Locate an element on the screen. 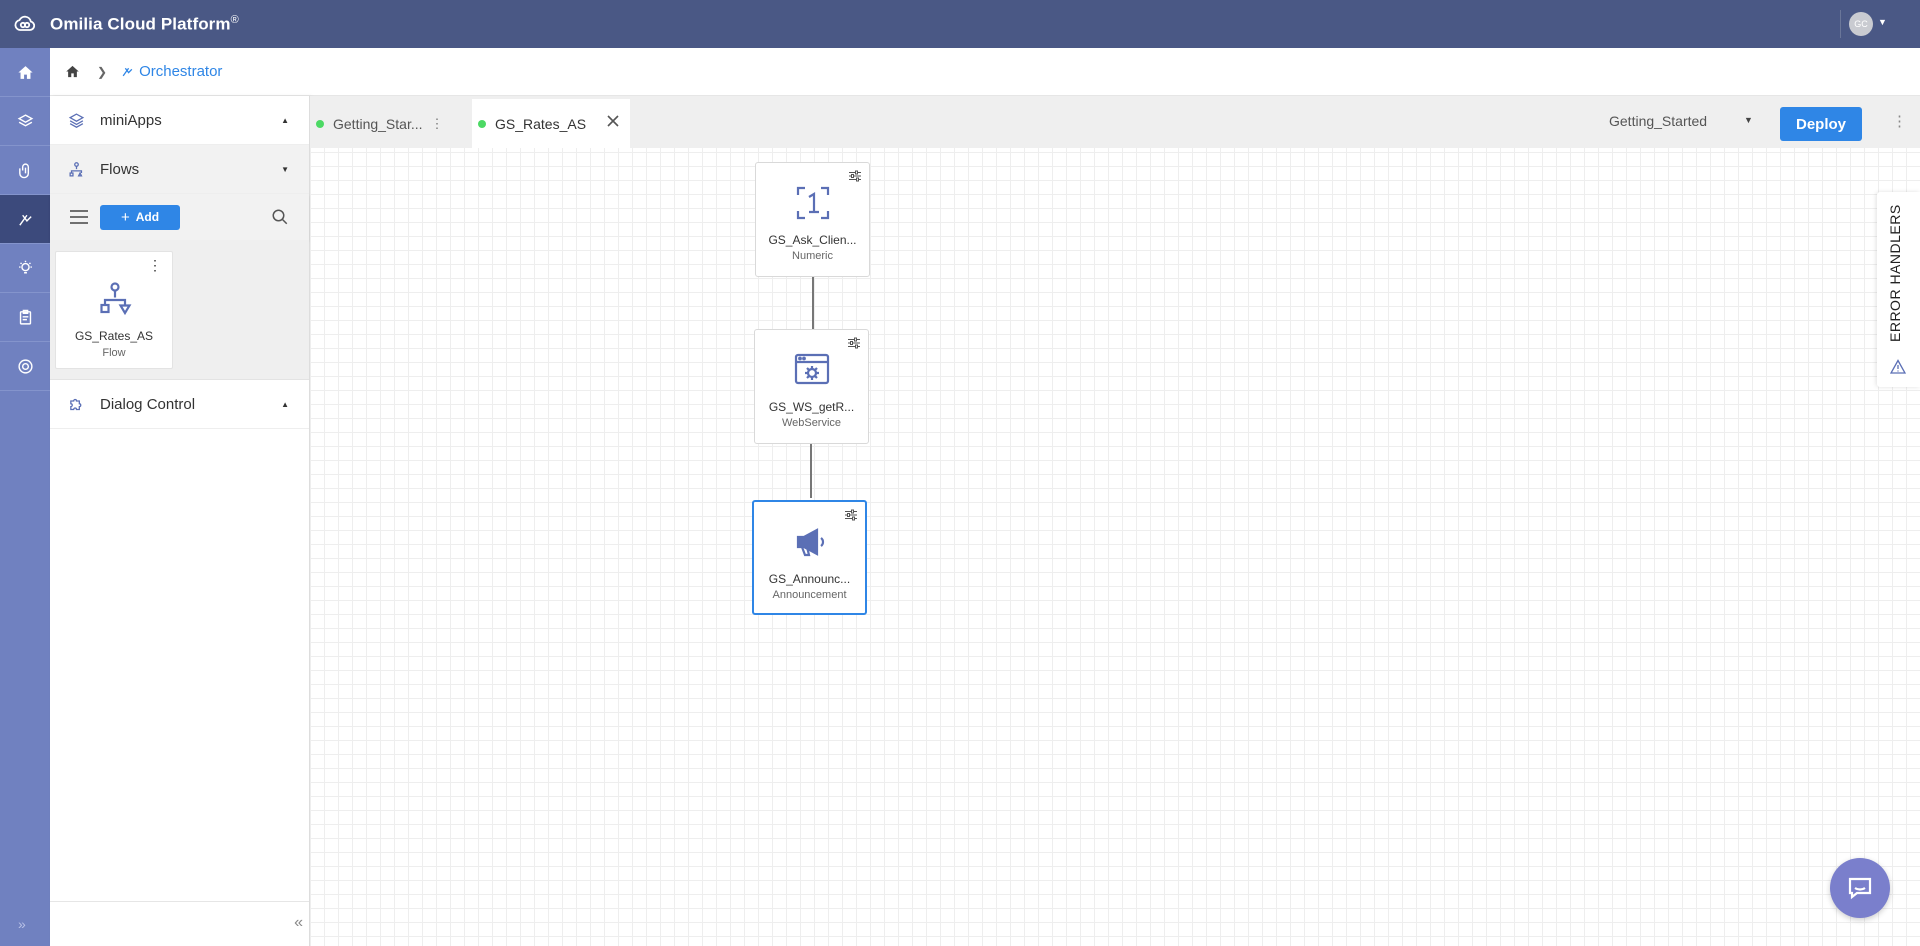  flows-list: ⋮ GS_Rates_AS Flow is located at coordinates (179, 310).